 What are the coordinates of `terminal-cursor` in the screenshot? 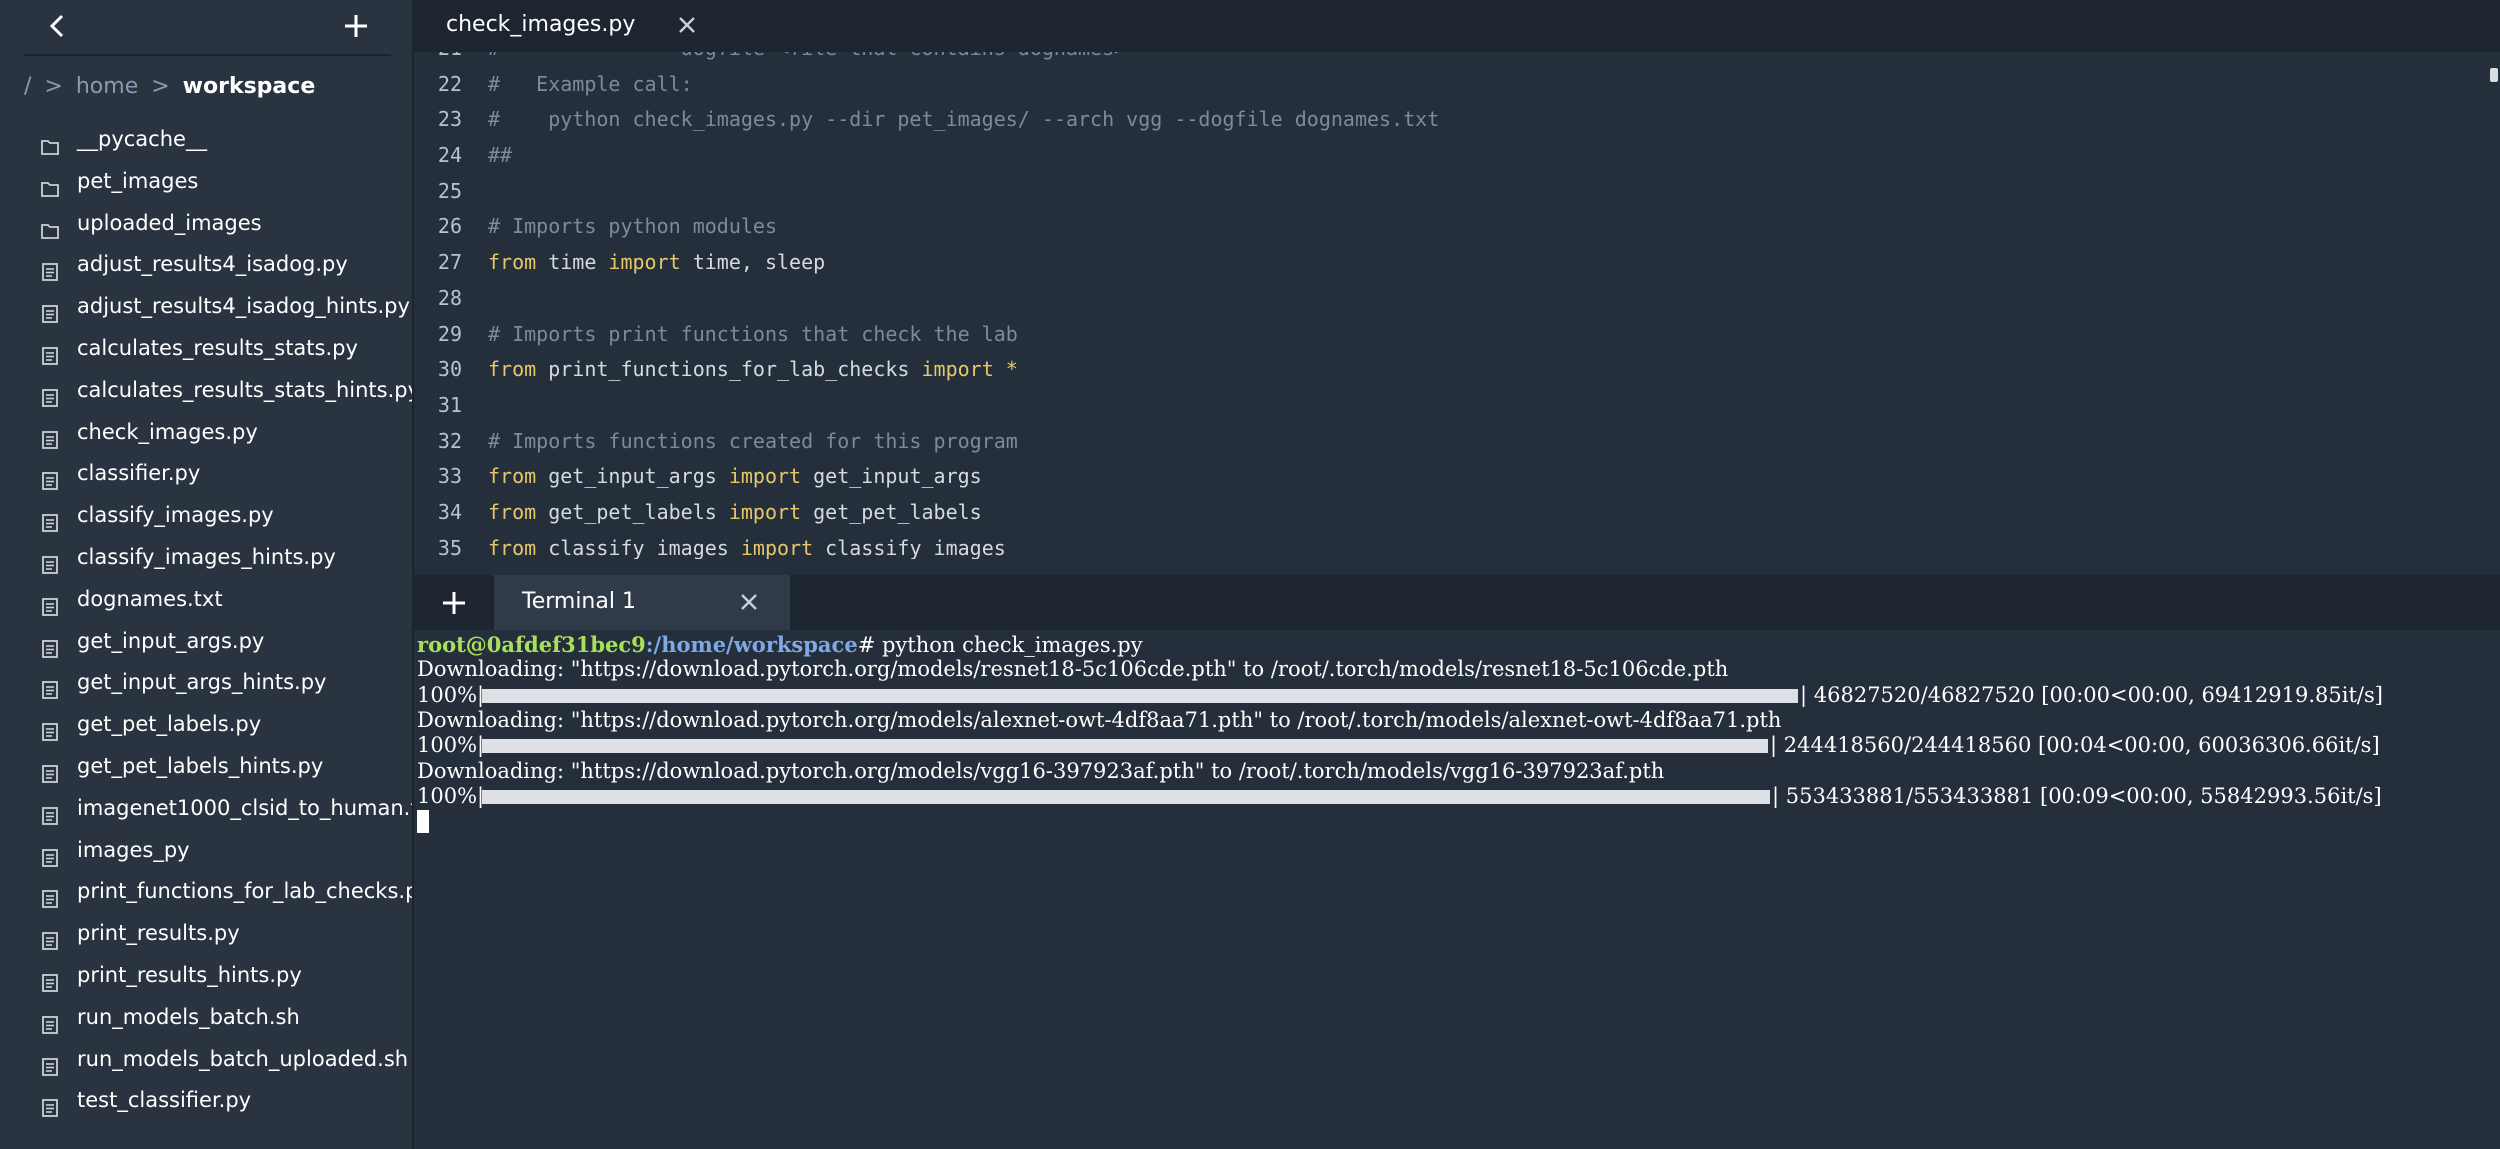 It's located at (423, 821).